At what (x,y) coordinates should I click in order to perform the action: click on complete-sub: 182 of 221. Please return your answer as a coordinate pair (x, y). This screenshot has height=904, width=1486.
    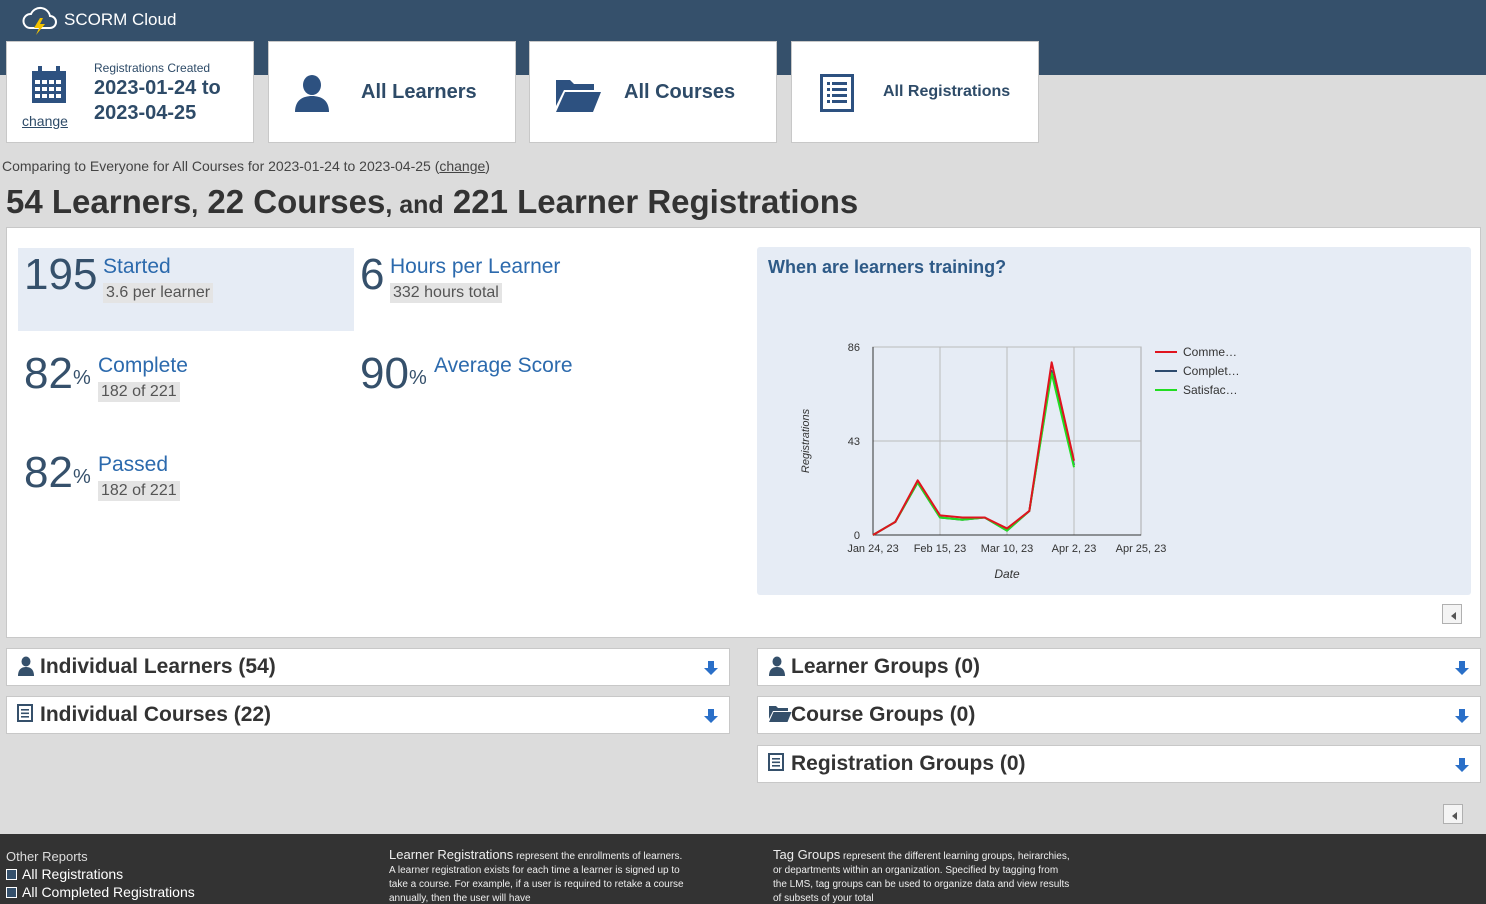
    Looking at the image, I should click on (139, 392).